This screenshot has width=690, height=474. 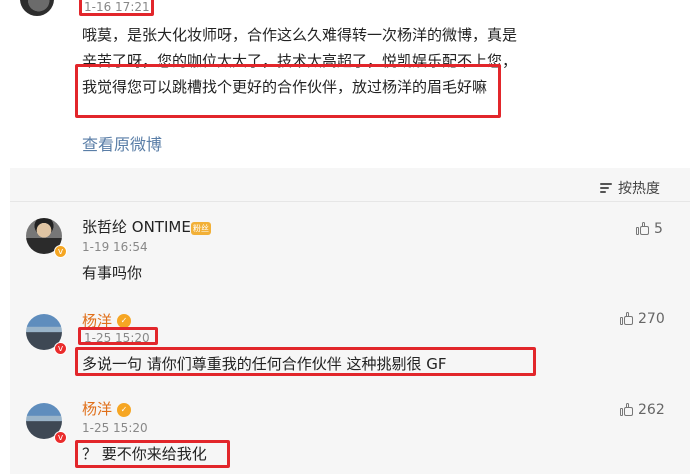 I want to click on like-button: 262, so click(x=642, y=410).